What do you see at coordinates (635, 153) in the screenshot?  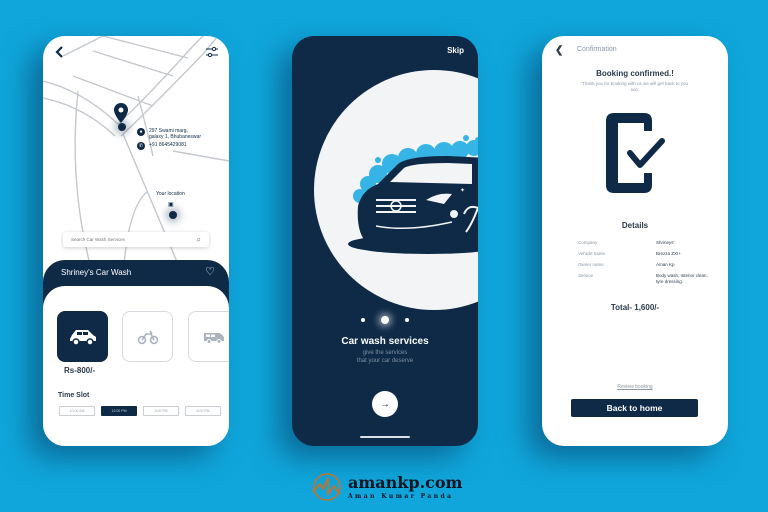 I see `phone-check-icon` at bounding box center [635, 153].